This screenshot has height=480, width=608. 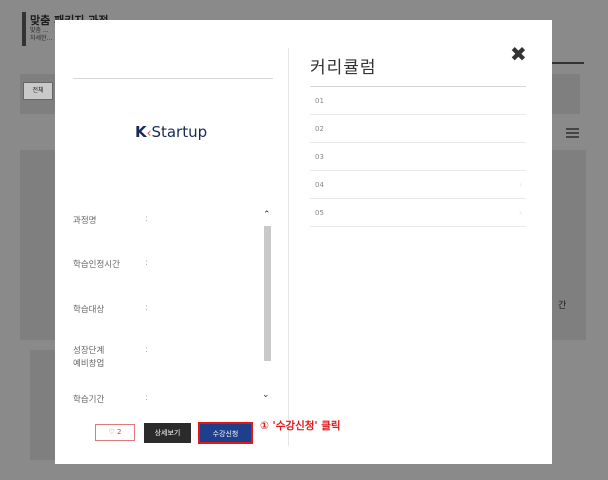 What do you see at coordinates (343, 68) in the screenshot?
I see `curriculum-title: 커리큘럼` at bounding box center [343, 68].